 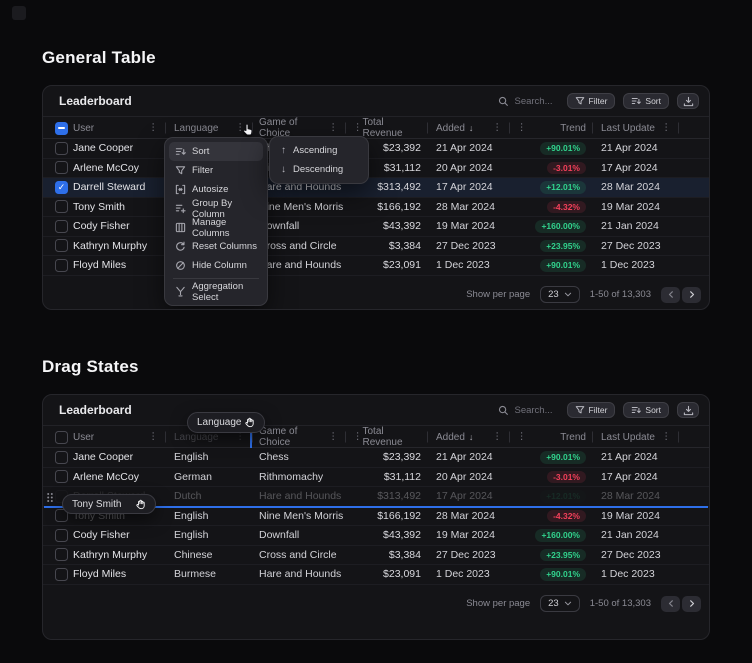 I want to click on revenue-cell: $23,091, so click(x=402, y=265).